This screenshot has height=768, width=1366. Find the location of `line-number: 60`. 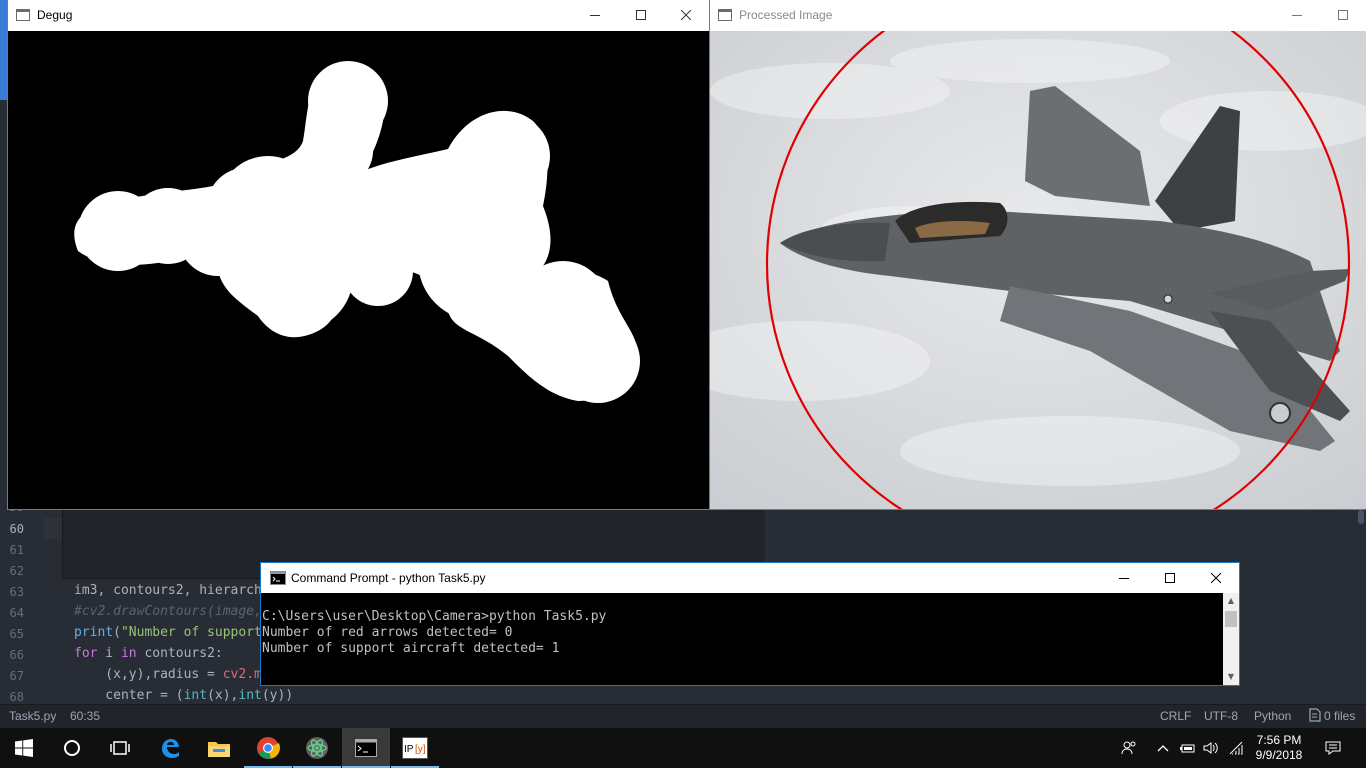

line-number: 60 is located at coordinates (16, 529).